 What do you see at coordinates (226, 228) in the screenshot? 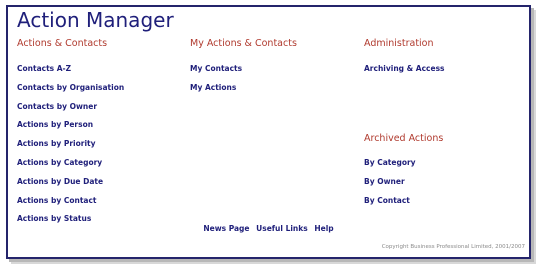
I see `footer-link-news-page: News Page` at bounding box center [226, 228].